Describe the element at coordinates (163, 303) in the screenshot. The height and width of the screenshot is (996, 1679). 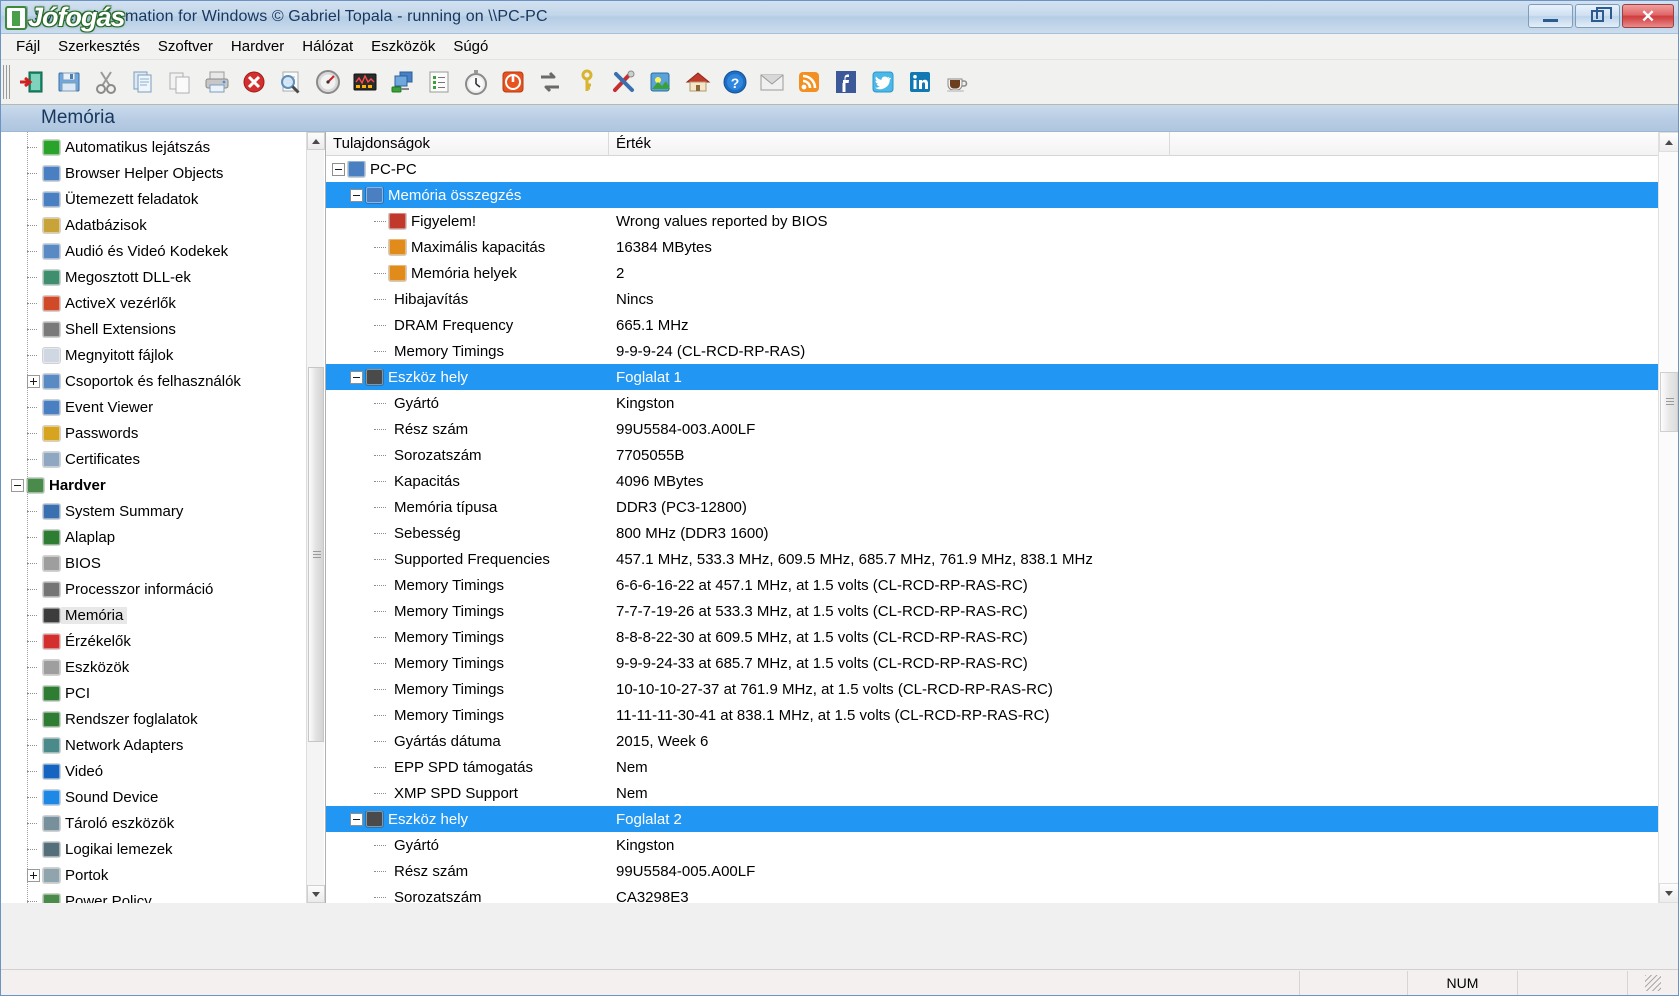
I see `sidebar-item-activex-vez-rl-k: ActiveX vezérlők` at that location.